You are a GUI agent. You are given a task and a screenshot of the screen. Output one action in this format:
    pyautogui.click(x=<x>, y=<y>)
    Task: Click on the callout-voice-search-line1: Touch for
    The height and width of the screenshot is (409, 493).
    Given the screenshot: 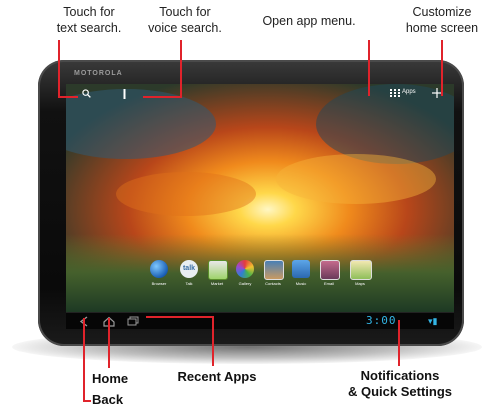 What is the action you would take?
    pyautogui.click(x=185, y=12)
    